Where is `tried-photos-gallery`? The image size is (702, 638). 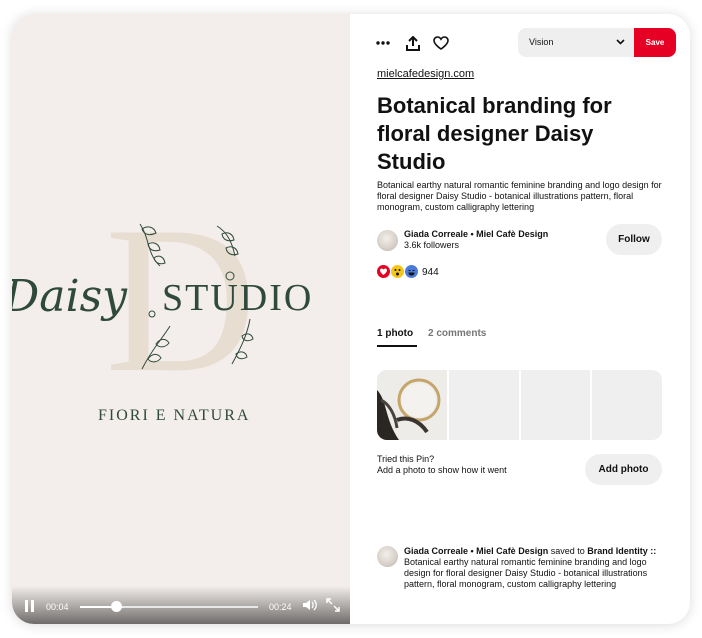 tried-photos-gallery is located at coordinates (519, 405).